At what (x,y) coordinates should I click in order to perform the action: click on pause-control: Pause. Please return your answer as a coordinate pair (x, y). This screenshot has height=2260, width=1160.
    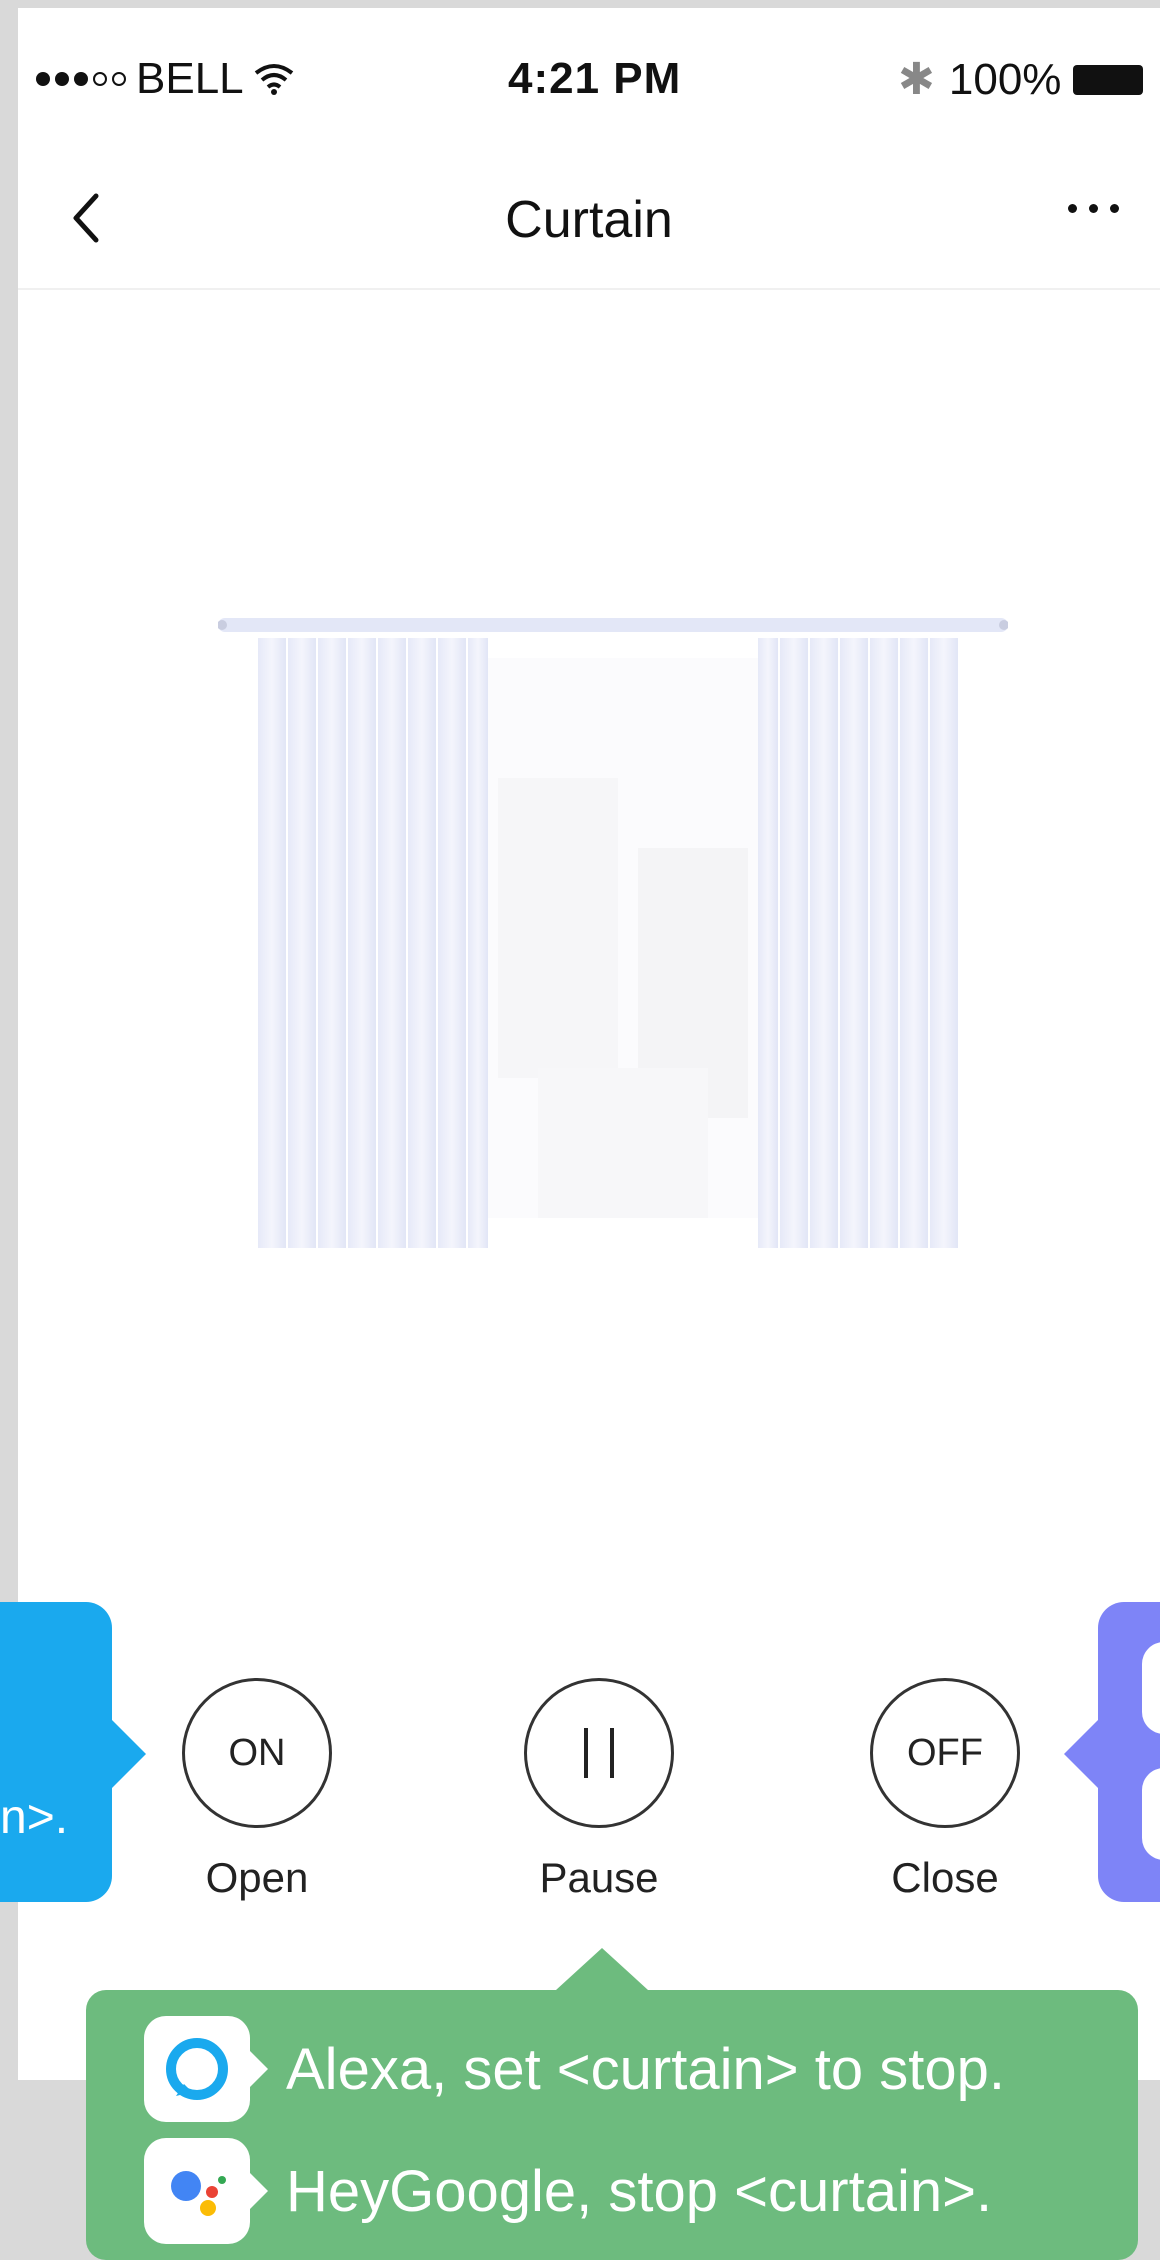
    Looking at the image, I should click on (599, 1790).